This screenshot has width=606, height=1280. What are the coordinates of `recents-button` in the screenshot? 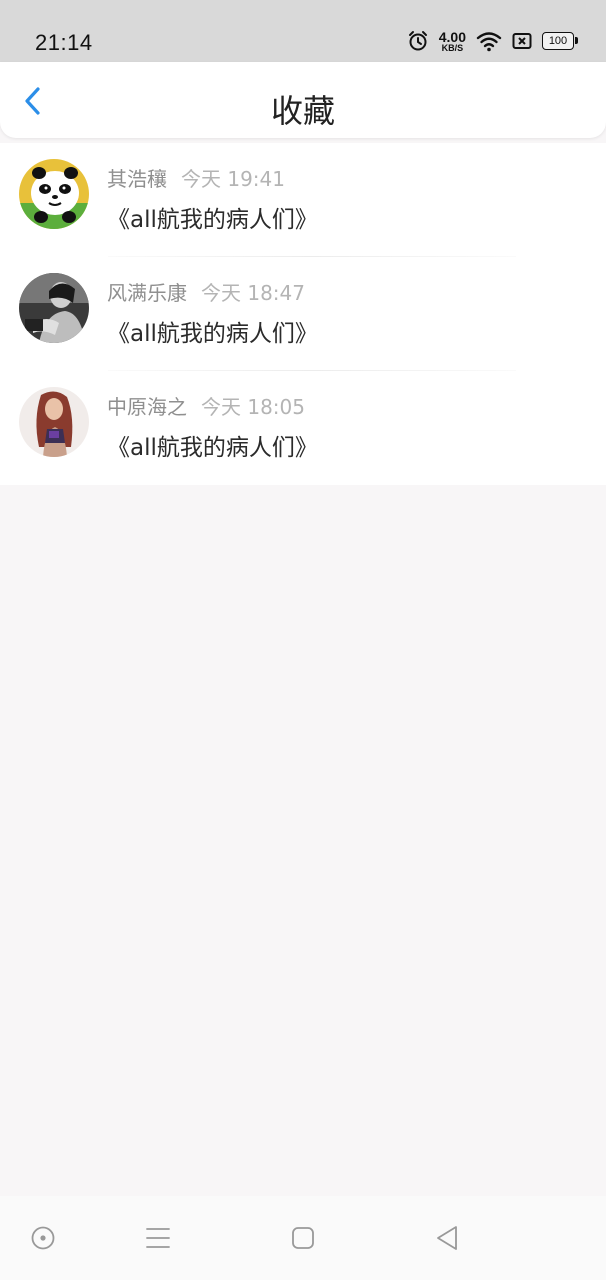 It's located at (303, 1238).